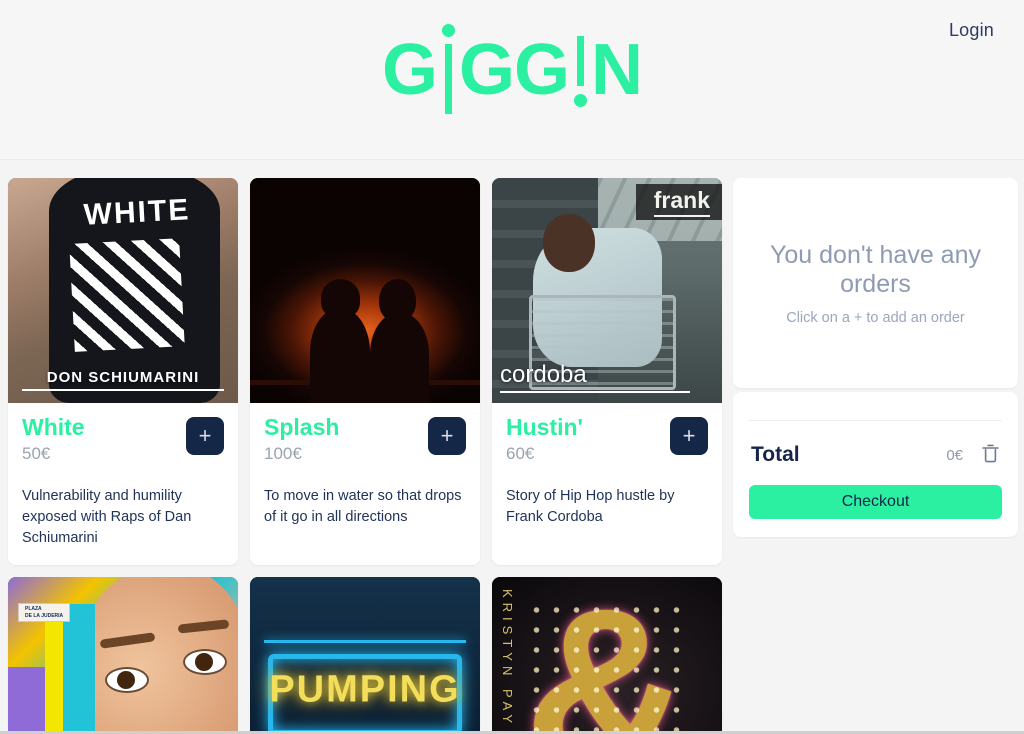 This screenshot has width=1024, height=734. What do you see at coordinates (283, 454) in the screenshot?
I see `product-price: 100€` at bounding box center [283, 454].